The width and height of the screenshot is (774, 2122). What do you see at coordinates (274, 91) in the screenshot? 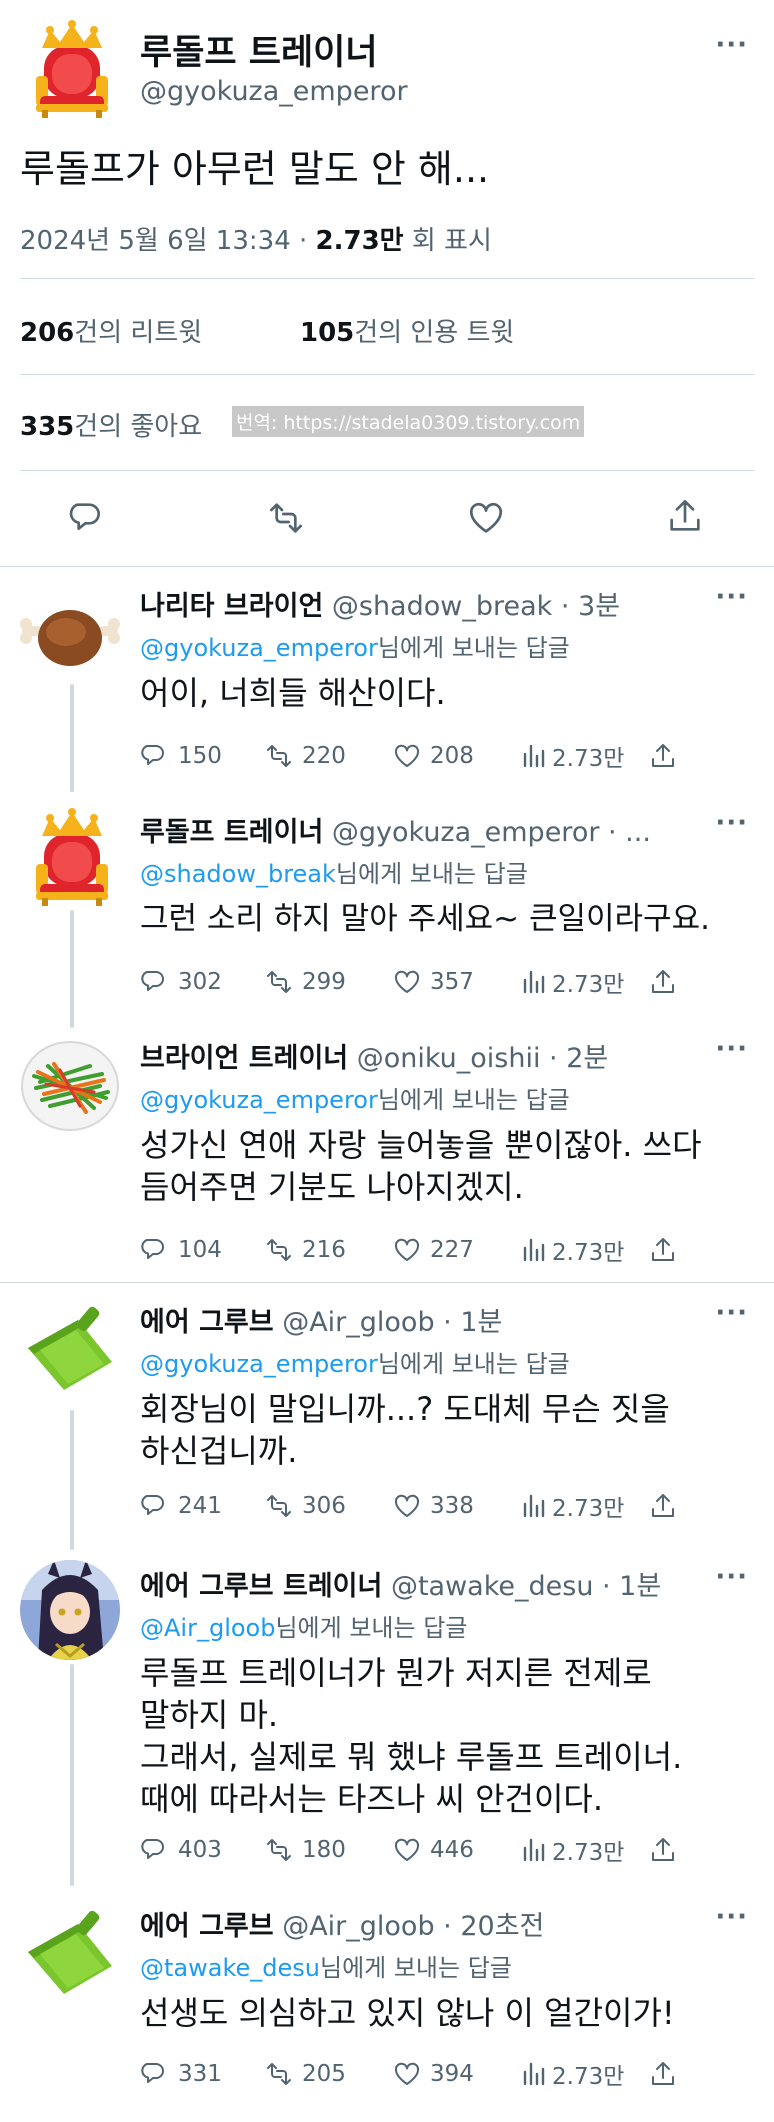
I see `author-handle: @gyokuza_emperor` at bounding box center [274, 91].